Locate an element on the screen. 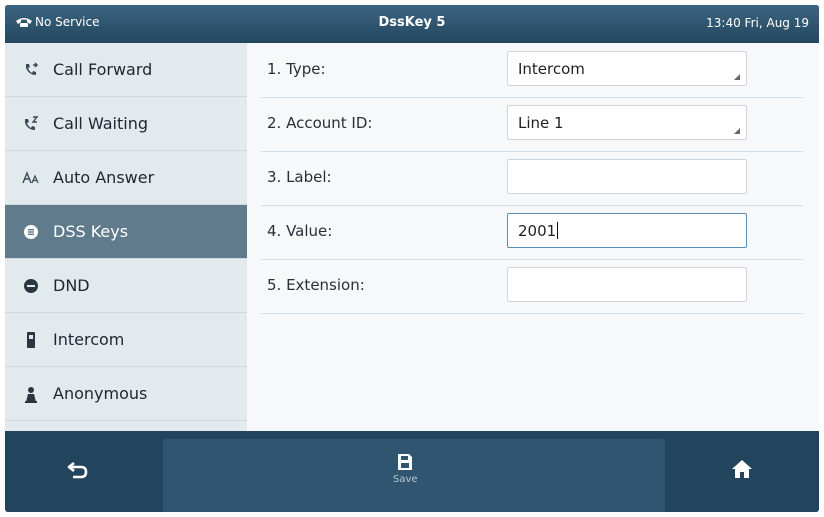 Image resolution: width=824 pixels, height=517 pixels. value-label: 4. Value: is located at coordinates (300, 231).